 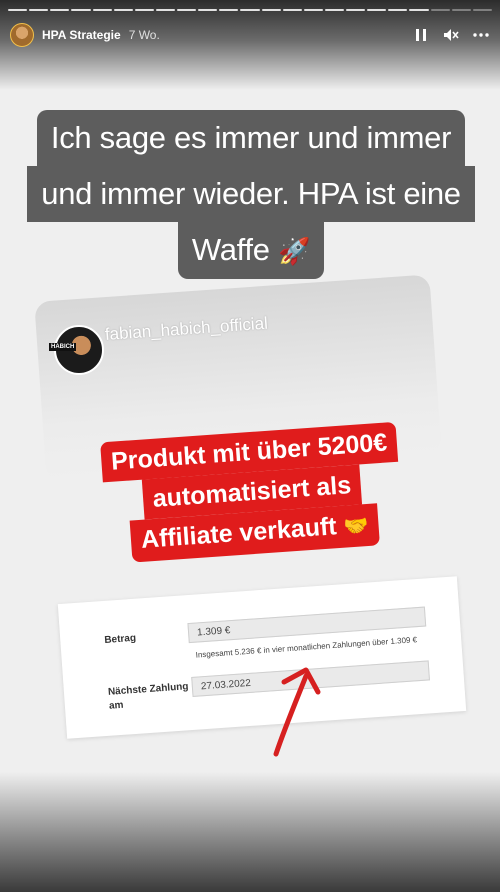 I want to click on bottom-gradient, so click(x=250, y=832).